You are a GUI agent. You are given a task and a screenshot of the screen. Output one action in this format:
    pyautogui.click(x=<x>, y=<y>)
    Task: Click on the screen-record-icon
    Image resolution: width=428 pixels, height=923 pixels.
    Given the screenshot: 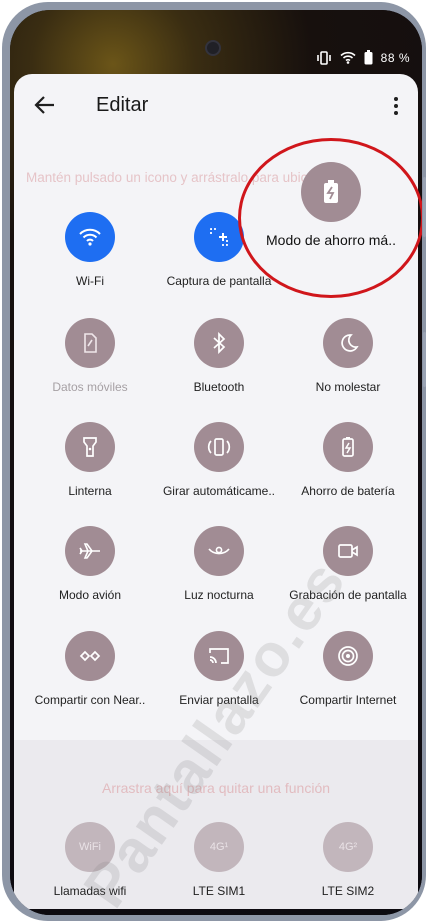 What is the action you would take?
    pyautogui.click(x=348, y=551)
    